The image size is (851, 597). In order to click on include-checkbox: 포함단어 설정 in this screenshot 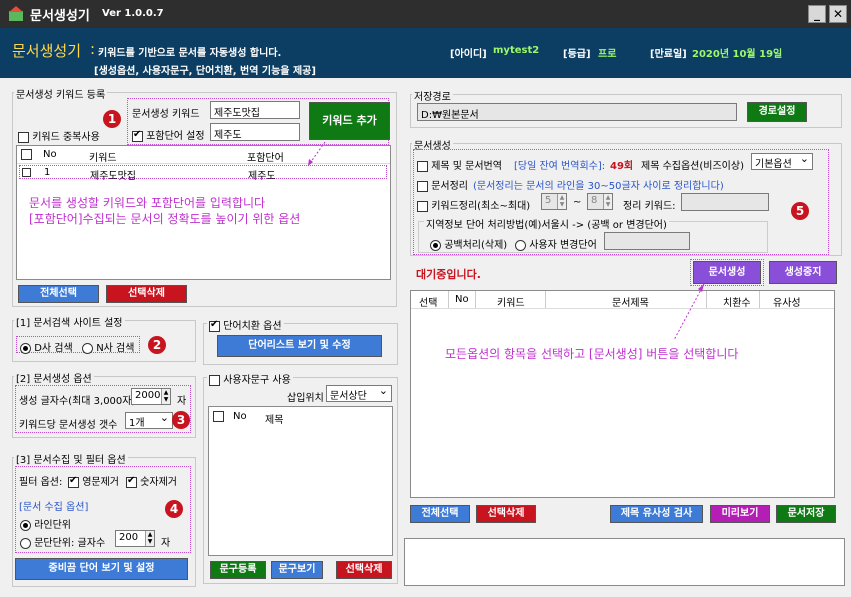, I will do `click(168, 134)`.